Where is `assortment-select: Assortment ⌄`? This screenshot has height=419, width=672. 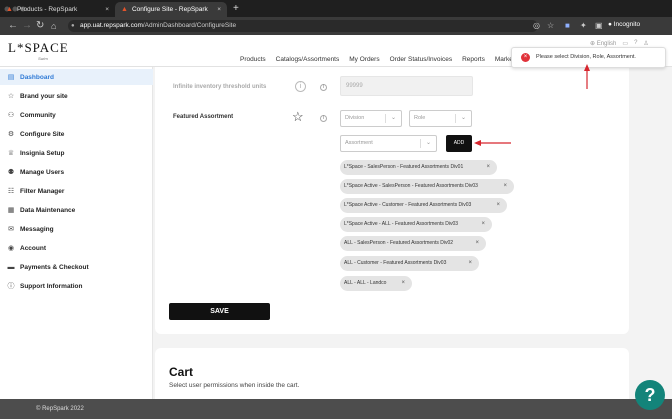 assortment-select: Assortment ⌄ is located at coordinates (388, 143).